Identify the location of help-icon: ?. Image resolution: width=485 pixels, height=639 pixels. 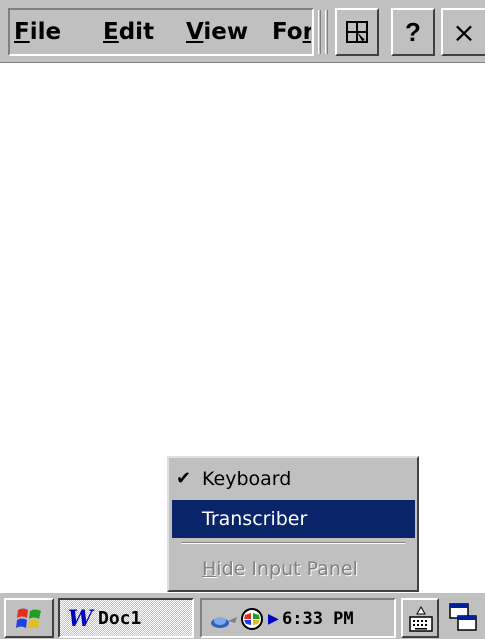
(413, 31).